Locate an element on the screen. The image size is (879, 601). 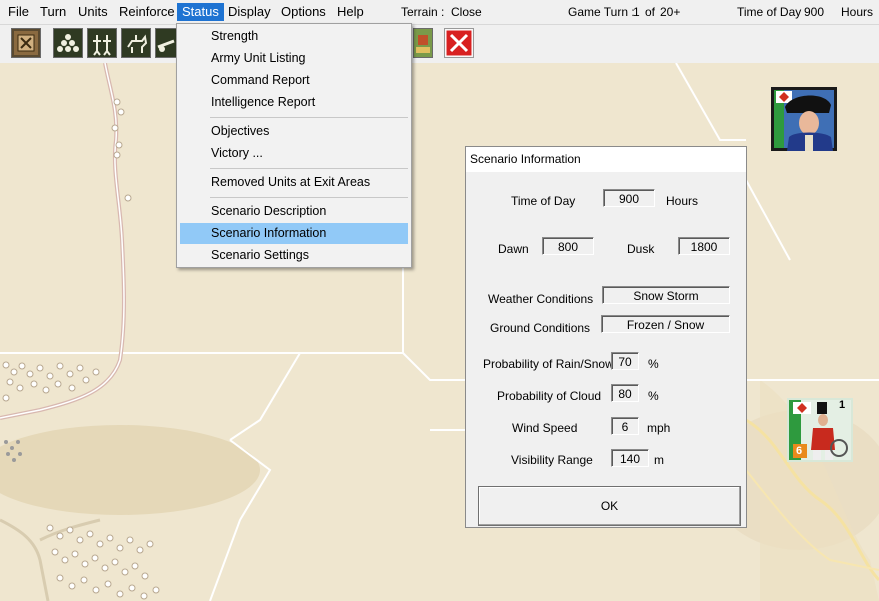
two-soldiers-icon is located at coordinates (102, 43).